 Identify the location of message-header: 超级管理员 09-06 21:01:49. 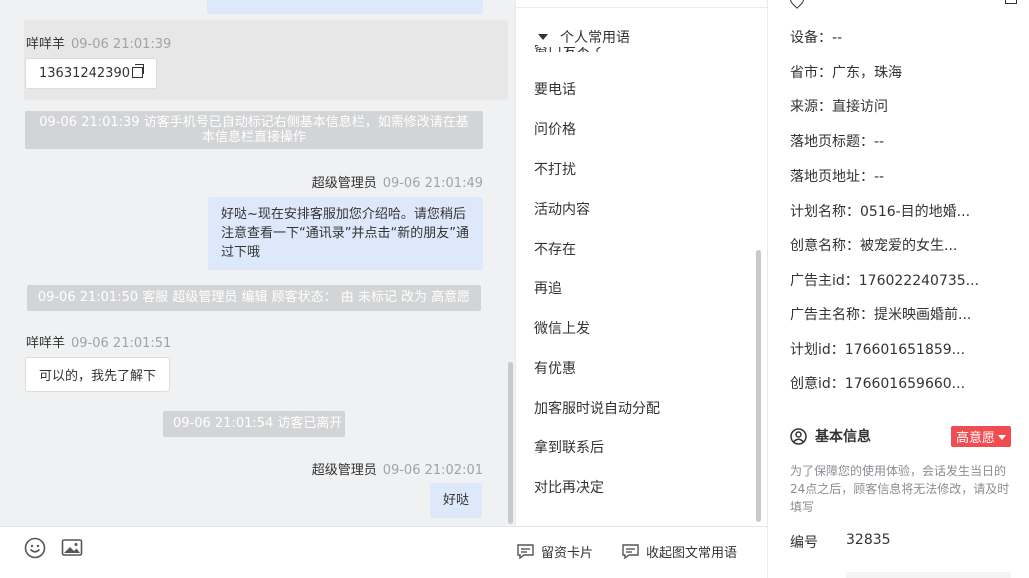
(397, 181).